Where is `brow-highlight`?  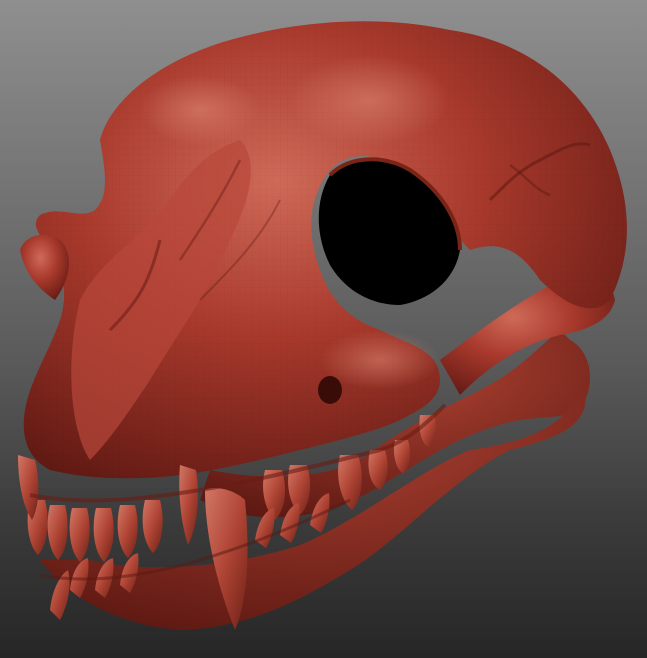 brow-highlight is located at coordinates (370, 100).